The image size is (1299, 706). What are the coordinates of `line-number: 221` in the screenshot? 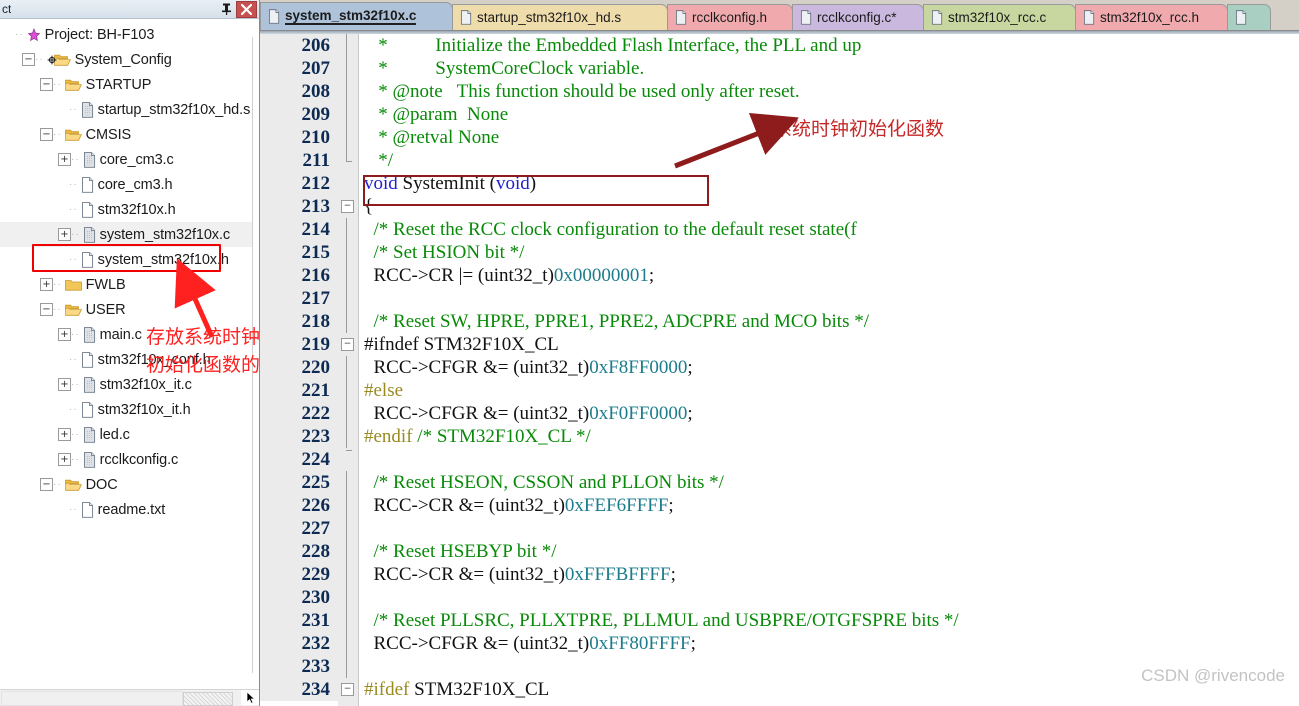 It's located at (299, 390).